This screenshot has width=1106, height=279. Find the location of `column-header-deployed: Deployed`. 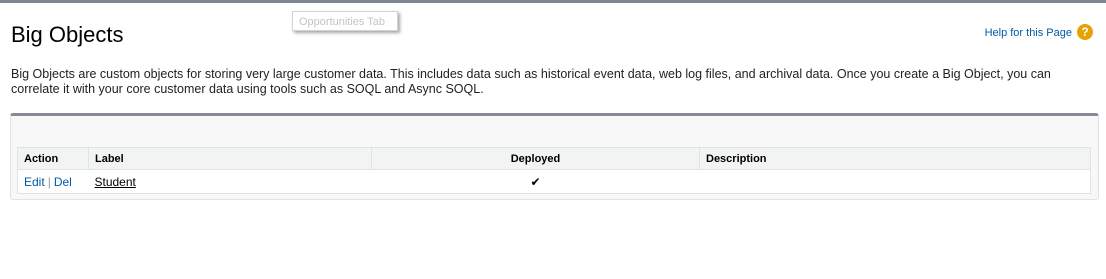

column-header-deployed: Deployed is located at coordinates (535, 158).